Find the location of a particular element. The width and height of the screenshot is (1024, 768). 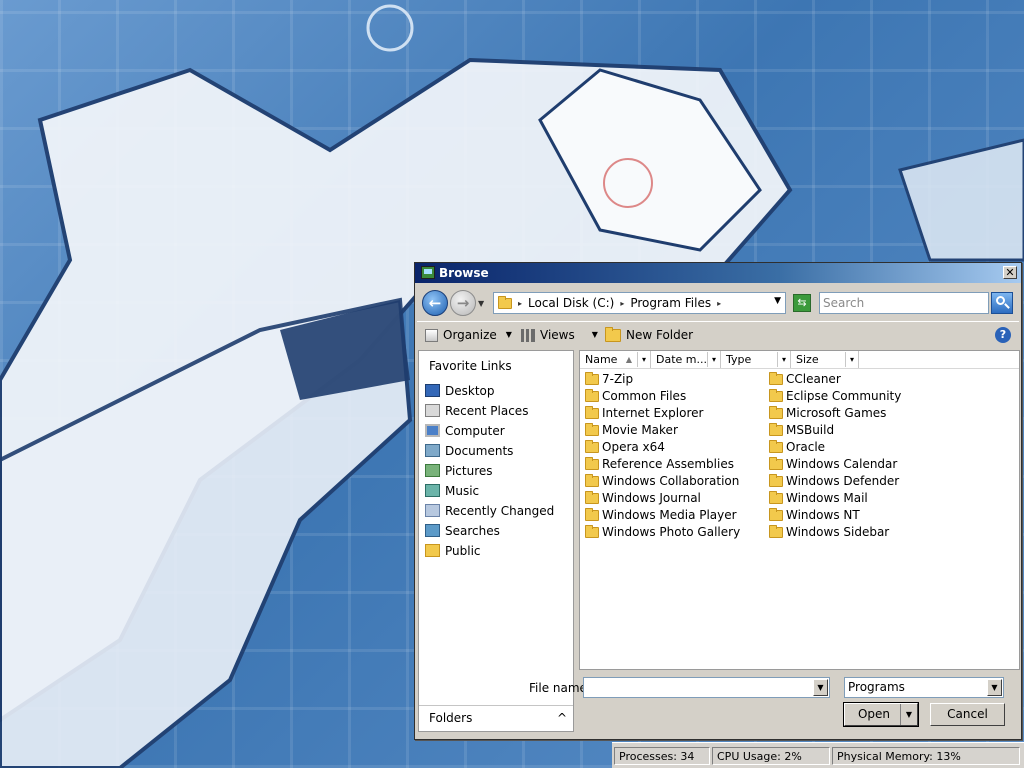

list-item: Windows Calendar is located at coordinates (864, 464).